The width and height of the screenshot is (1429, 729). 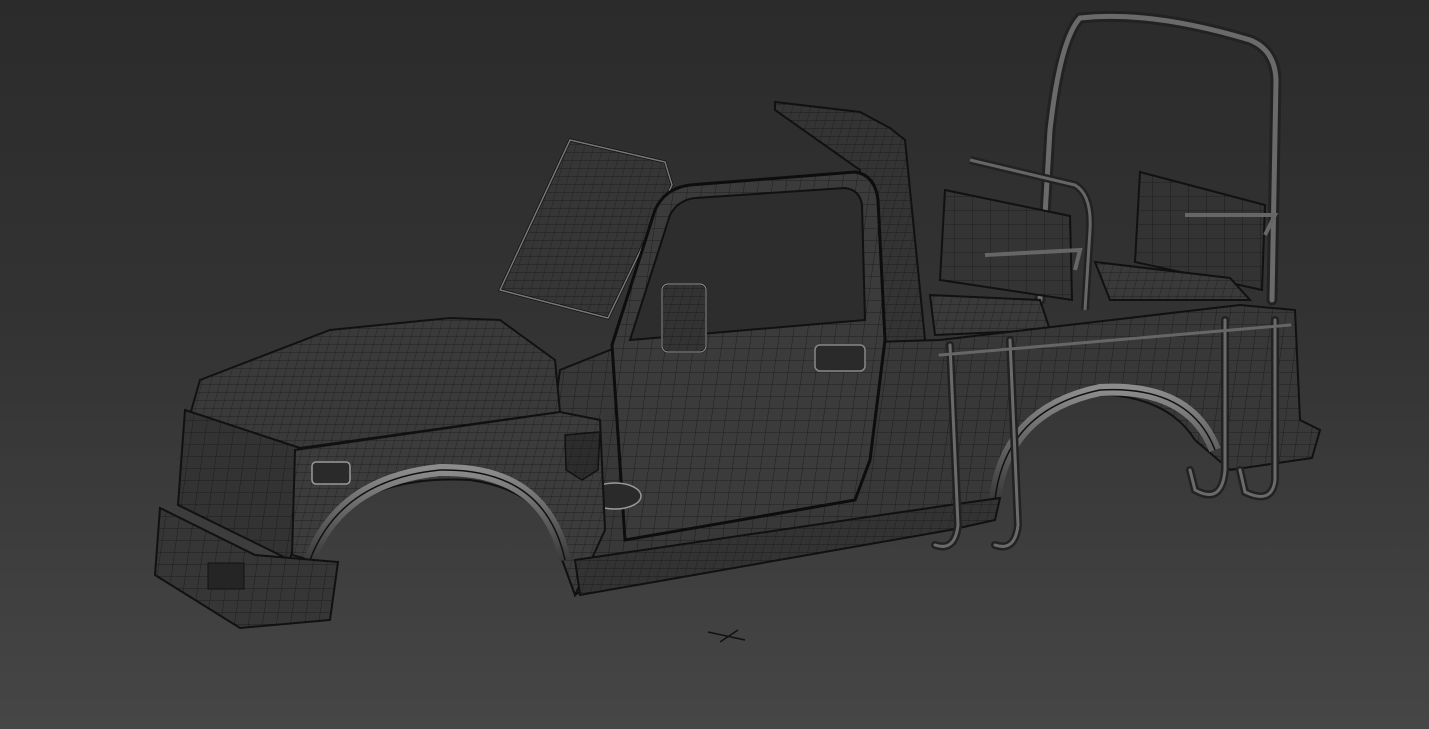 I want to click on pivot-cross-icon, so click(x=726, y=636).